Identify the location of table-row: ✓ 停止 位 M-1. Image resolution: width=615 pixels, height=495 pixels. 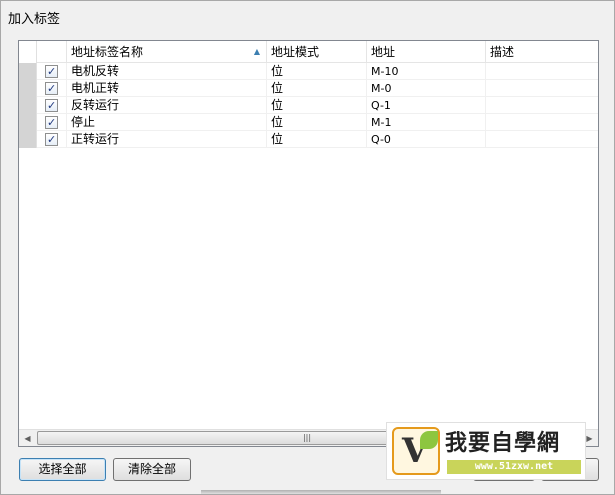
(308, 122).